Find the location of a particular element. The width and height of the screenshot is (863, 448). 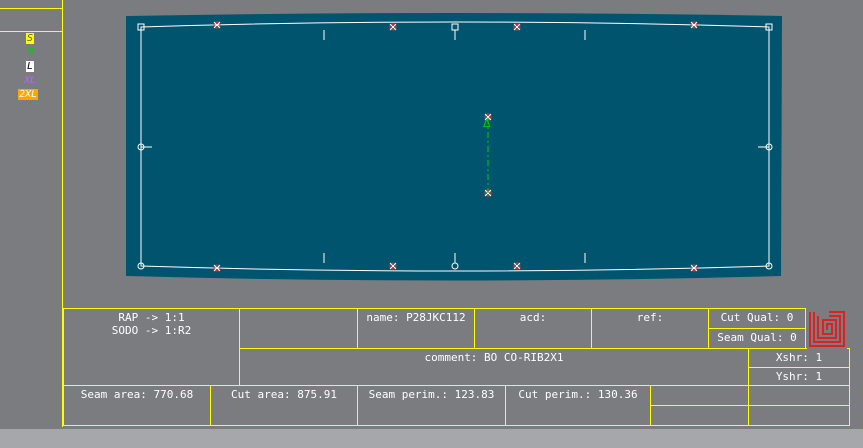

grain-arrow-icon: Δ is located at coordinates (487, 123).